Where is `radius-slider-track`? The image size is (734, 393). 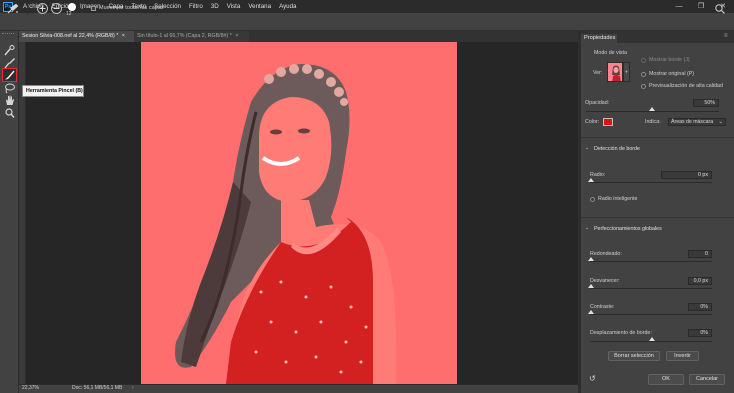
radius-slider-track is located at coordinates (651, 182).